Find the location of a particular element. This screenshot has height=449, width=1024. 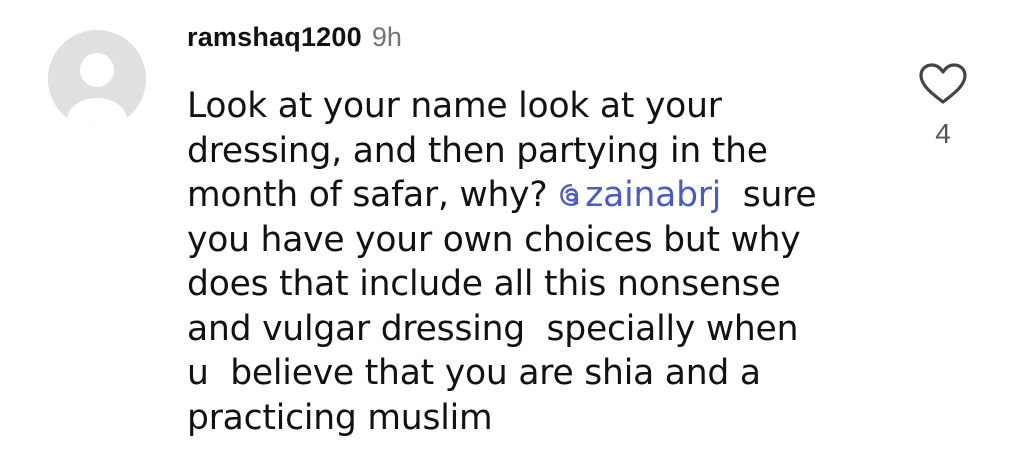

comment-line-segment: sure is located at coordinates (769, 195).